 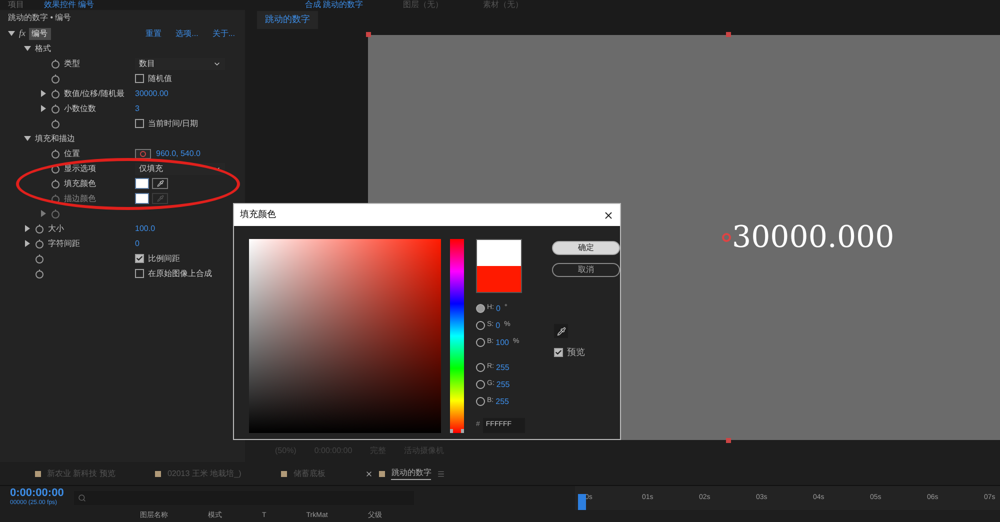 What do you see at coordinates (80, 108) in the screenshot?
I see `property-label: 小数位数` at bounding box center [80, 108].